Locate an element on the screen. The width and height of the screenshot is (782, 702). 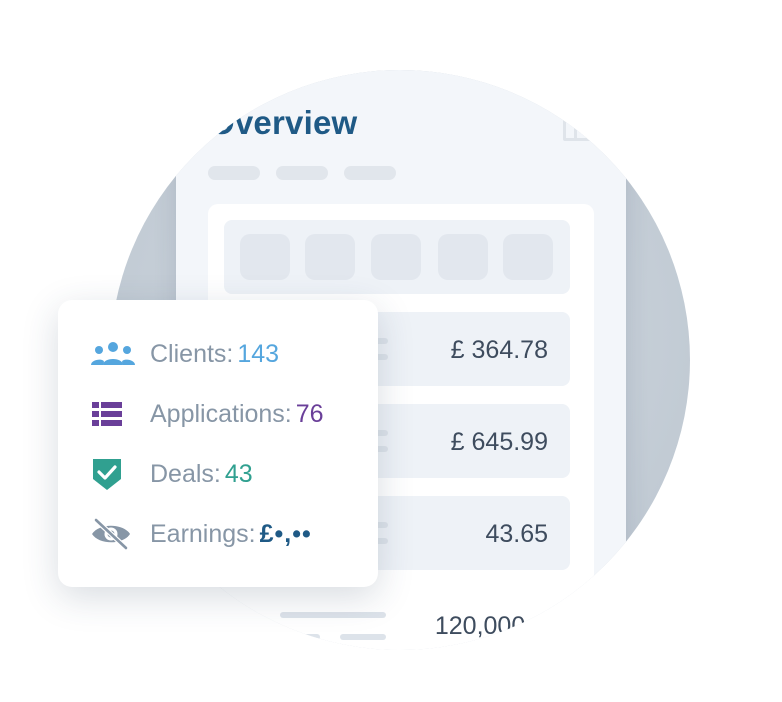
stat-label: Deals: is located at coordinates (185, 473).